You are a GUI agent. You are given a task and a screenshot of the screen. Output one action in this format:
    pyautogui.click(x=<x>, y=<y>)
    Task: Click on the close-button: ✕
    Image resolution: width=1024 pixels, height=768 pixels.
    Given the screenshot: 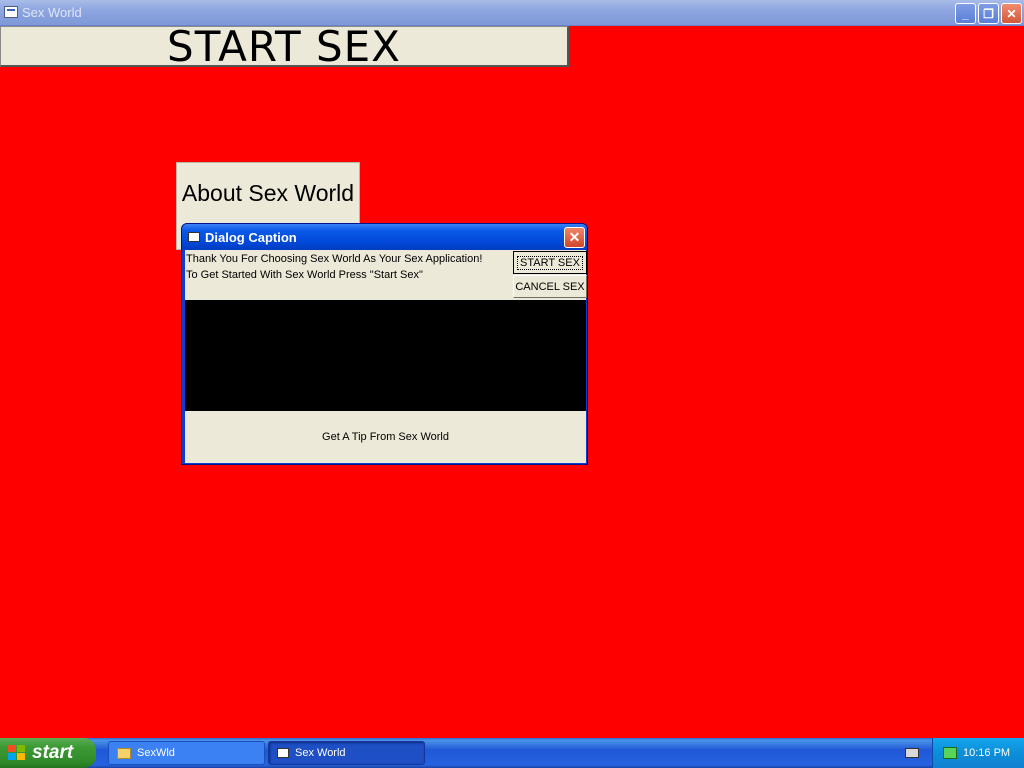 What is the action you would take?
    pyautogui.click(x=1011, y=13)
    